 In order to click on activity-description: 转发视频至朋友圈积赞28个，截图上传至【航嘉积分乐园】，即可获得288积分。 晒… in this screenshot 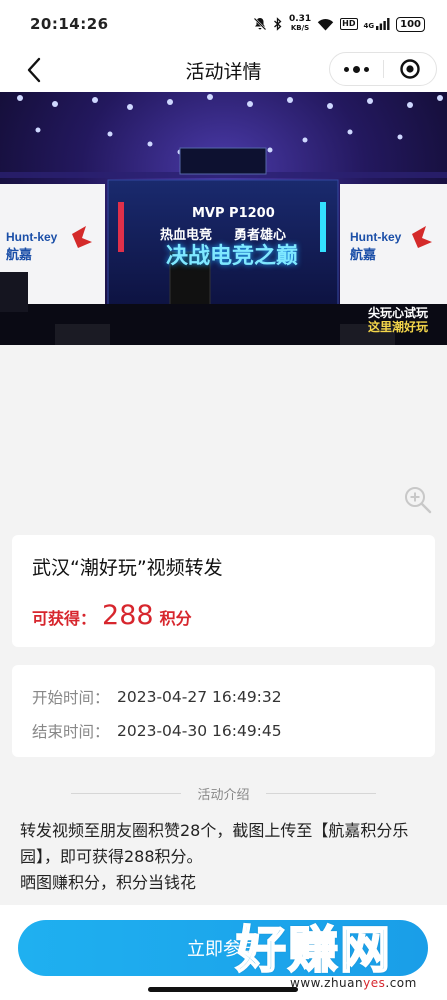, I will do `click(225, 857)`.